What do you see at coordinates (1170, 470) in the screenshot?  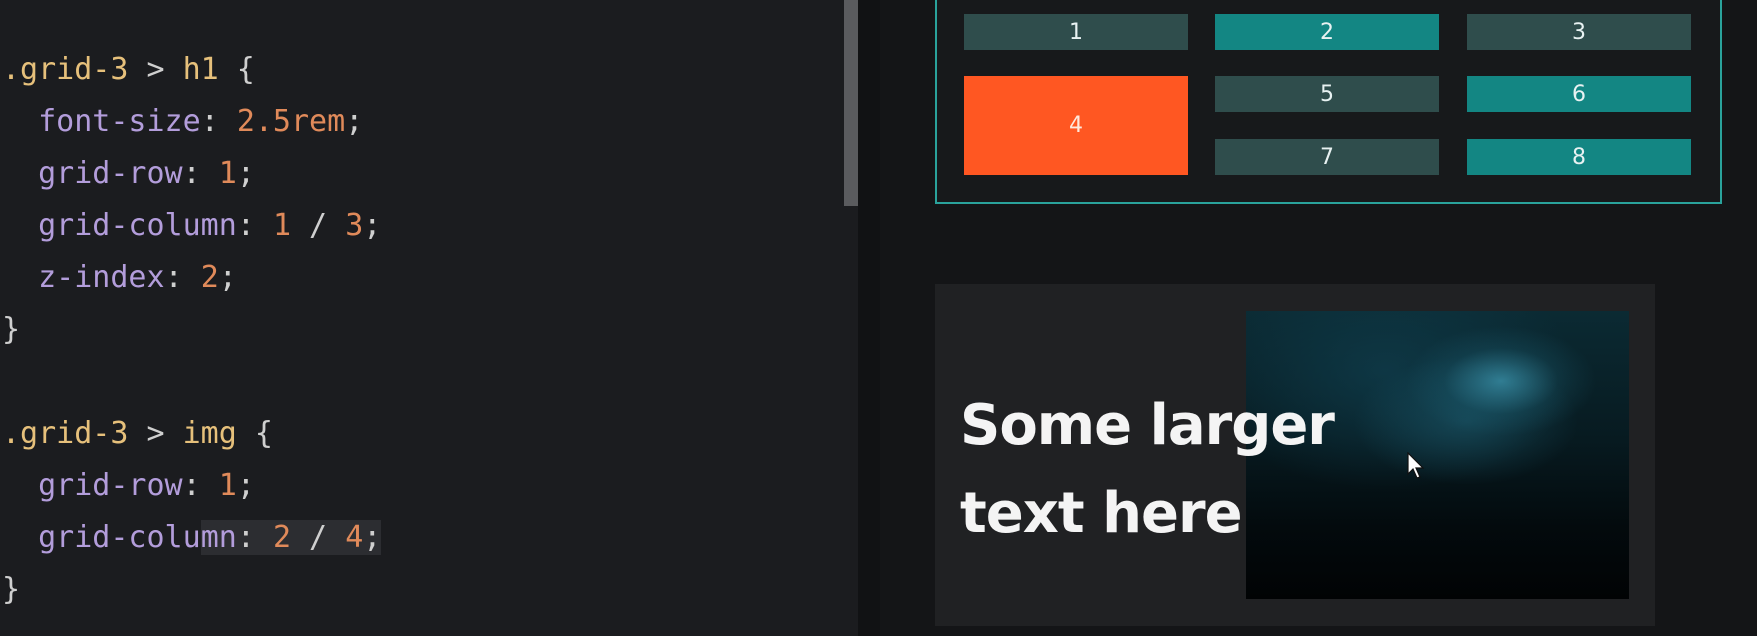 I see `card-heading: Some larger text here` at bounding box center [1170, 470].